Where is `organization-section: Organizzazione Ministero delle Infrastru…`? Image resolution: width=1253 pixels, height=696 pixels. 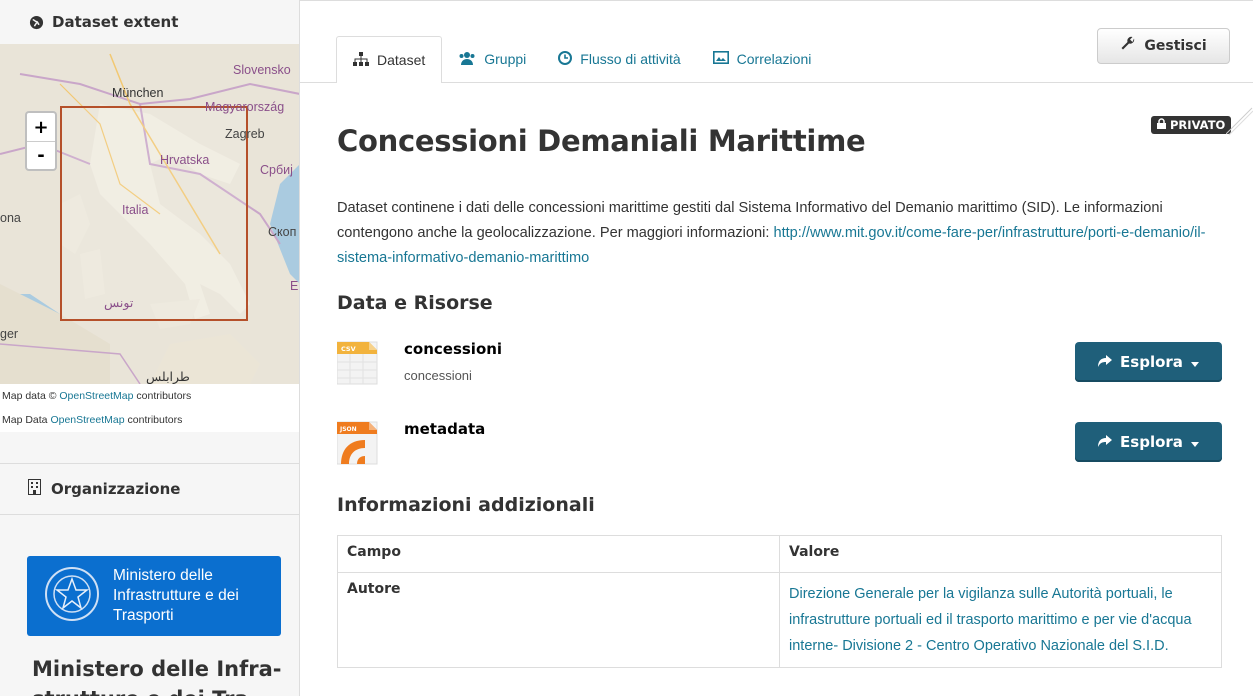 organization-section: Organizzazione Ministero delle Infrastru… is located at coordinates (150, 579).